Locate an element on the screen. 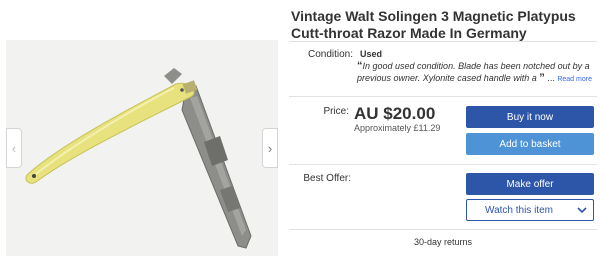 The width and height of the screenshot is (600, 259). chevron-right-icon: › is located at coordinates (270, 148).